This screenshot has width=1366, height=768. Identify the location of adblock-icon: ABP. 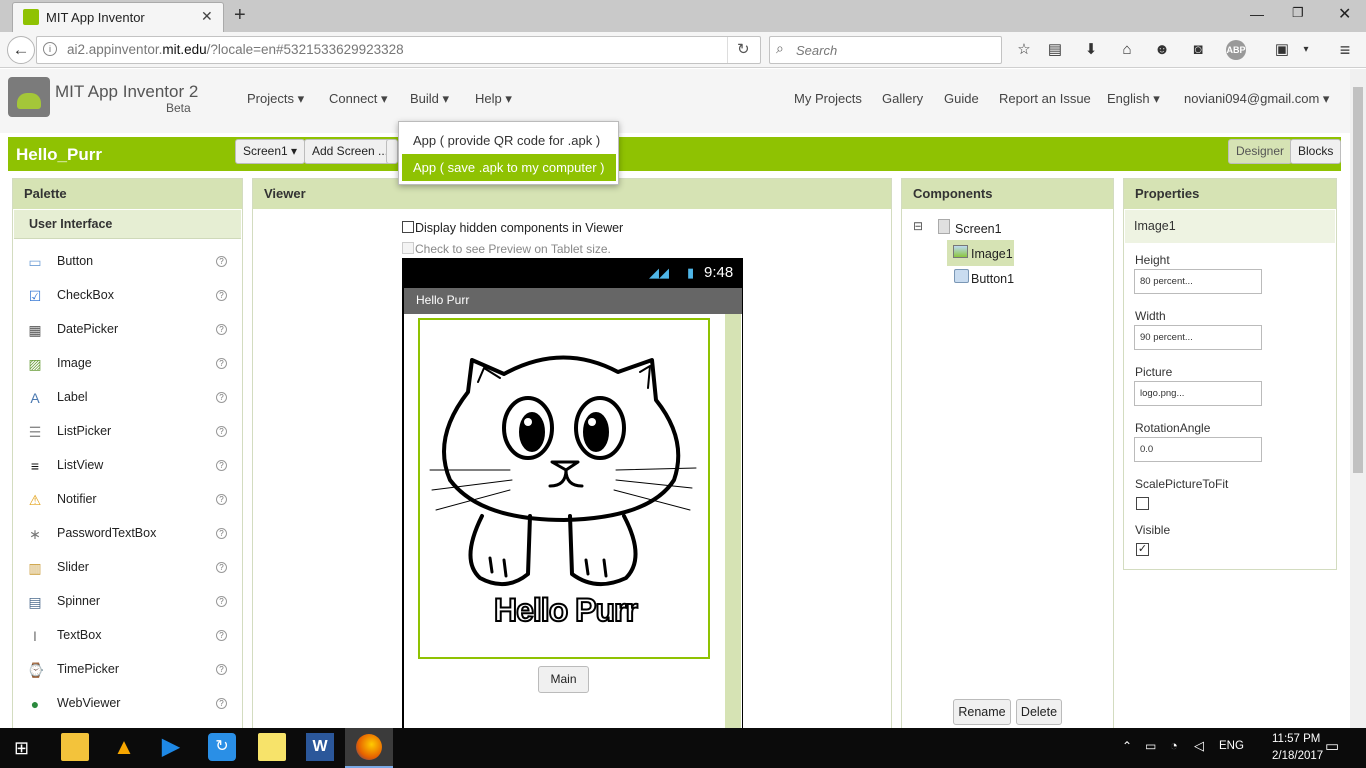
(1236, 50).